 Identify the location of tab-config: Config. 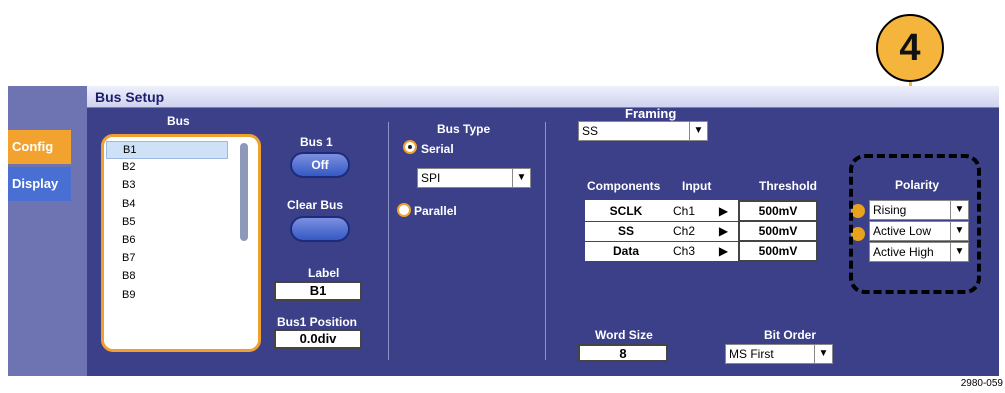
(39, 147).